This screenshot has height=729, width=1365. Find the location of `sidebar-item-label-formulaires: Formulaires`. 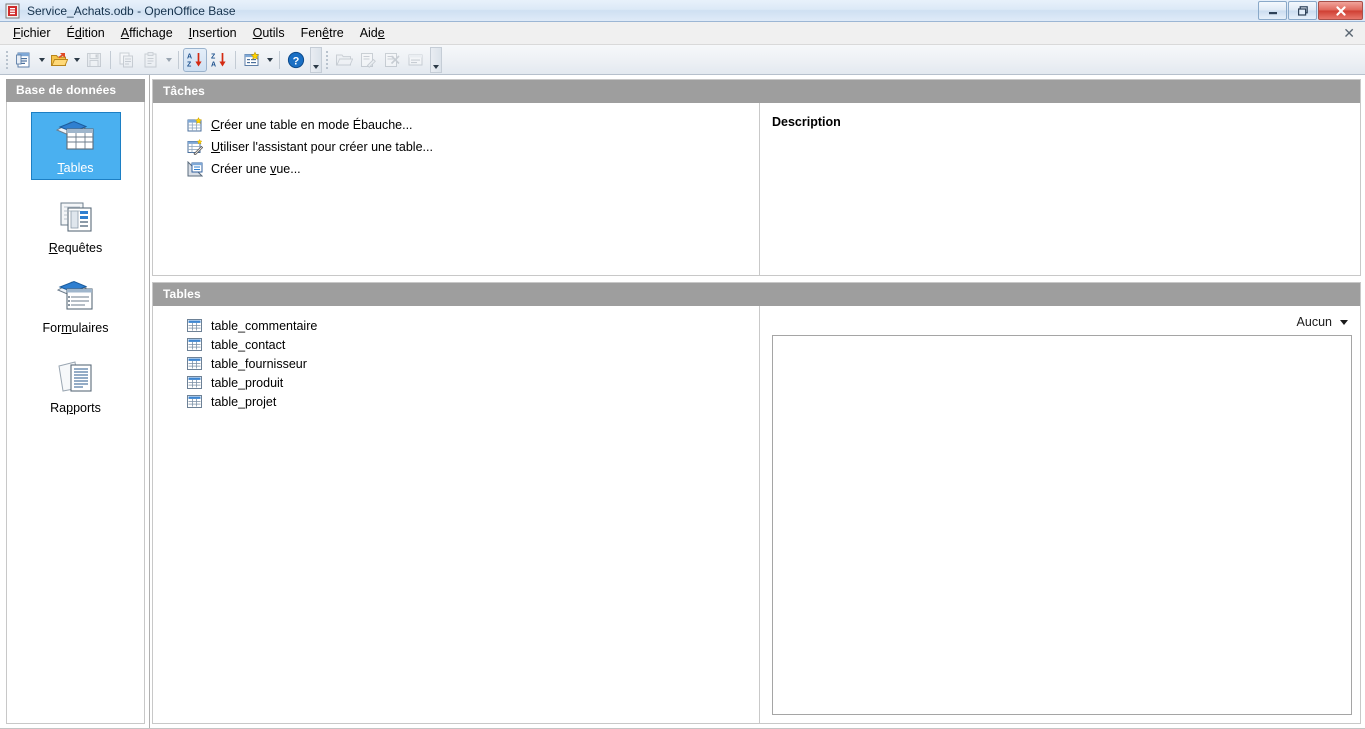

sidebar-item-label-formulaires: Formulaires is located at coordinates (75, 328).